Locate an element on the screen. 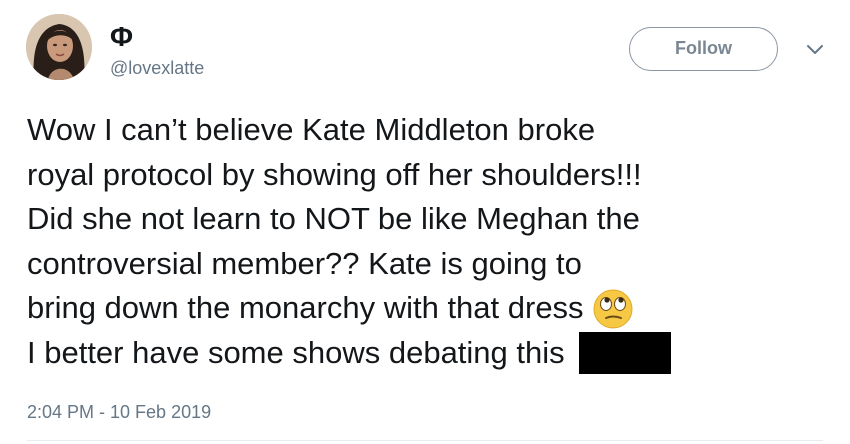 The image size is (850, 444). user-handle: @lovexlatte is located at coordinates (157, 68).